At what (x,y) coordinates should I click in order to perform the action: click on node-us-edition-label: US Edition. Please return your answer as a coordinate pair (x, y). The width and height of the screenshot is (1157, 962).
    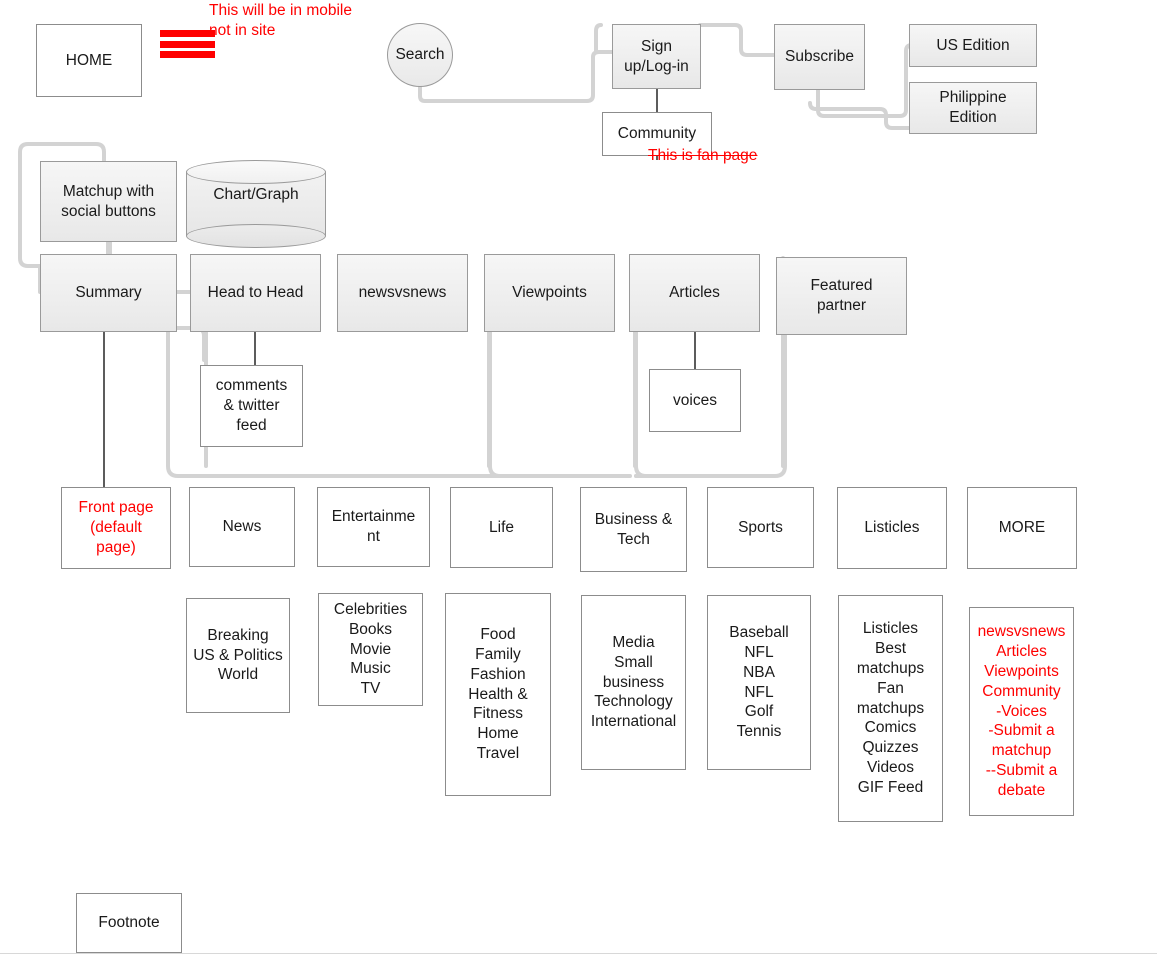
    Looking at the image, I should click on (973, 45).